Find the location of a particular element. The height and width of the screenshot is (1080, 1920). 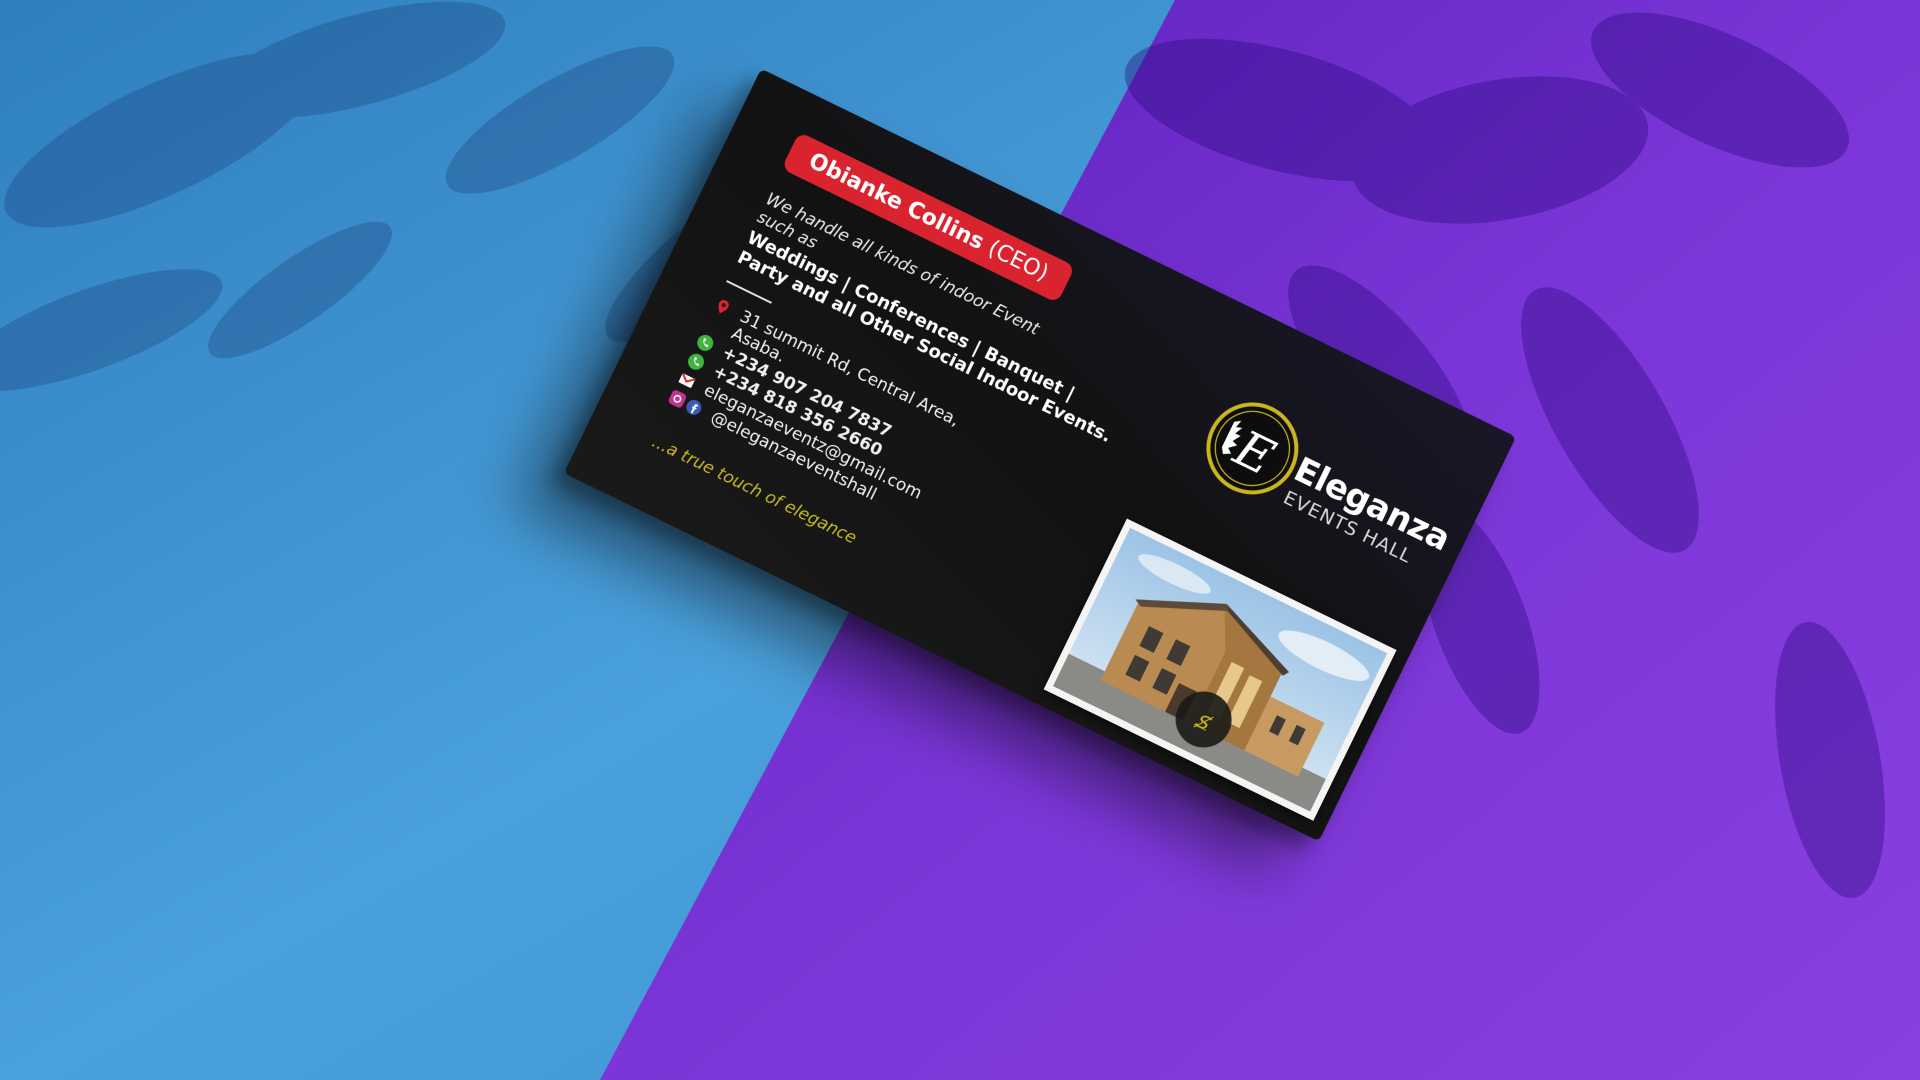

divider is located at coordinates (749, 292).